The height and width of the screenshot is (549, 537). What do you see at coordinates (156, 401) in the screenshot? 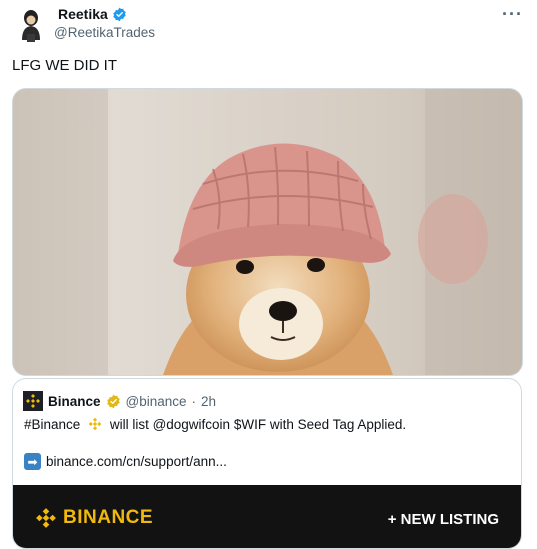
I see `quoted-author-handle: @binance` at bounding box center [156, 401].